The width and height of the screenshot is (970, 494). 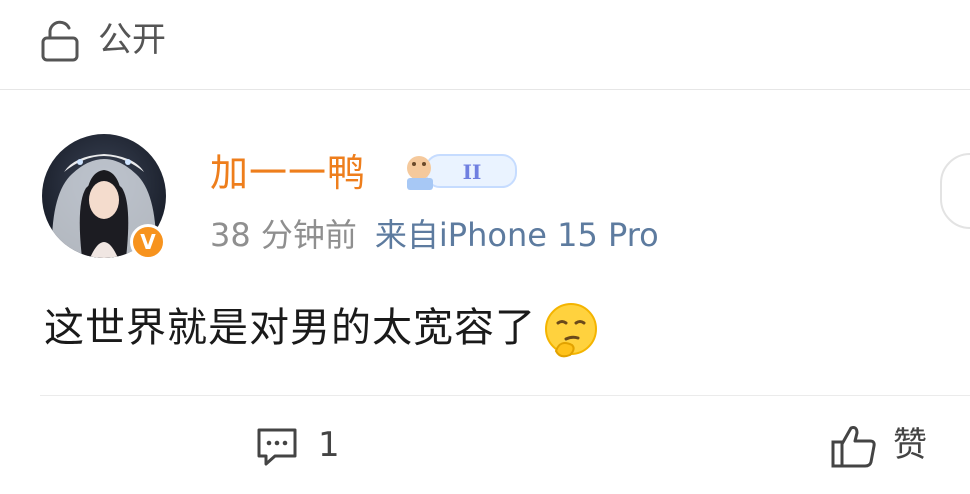 I want to click on post-text: 这世界就是对男的太宽容了, so click(x=290, y=328).